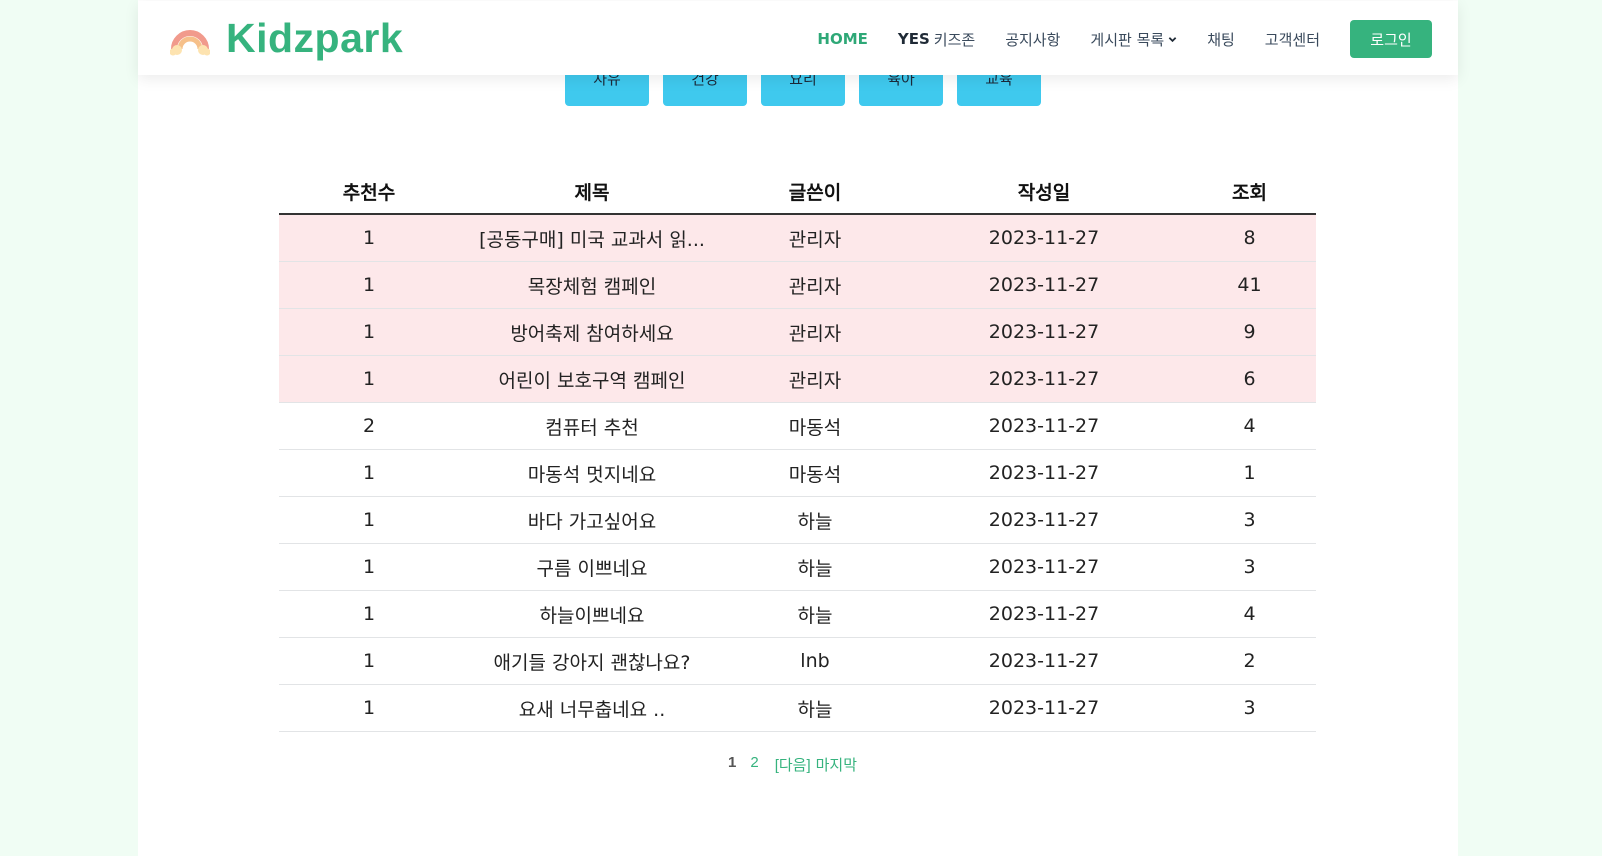 The height and width of the screenshot is (856, 1602). What do you see at coordinates (815, 661) in the screenshot?
I see `cell-writer: lnb` at bounding box center [815, 661].